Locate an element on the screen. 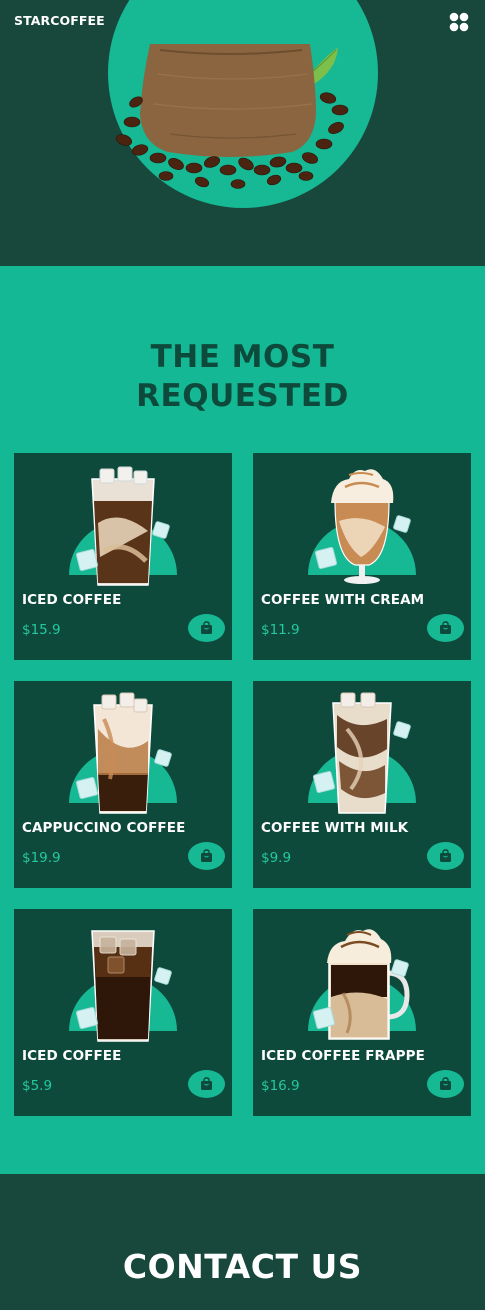  iced-black-coffee-image is located at coordinates (124, 986).